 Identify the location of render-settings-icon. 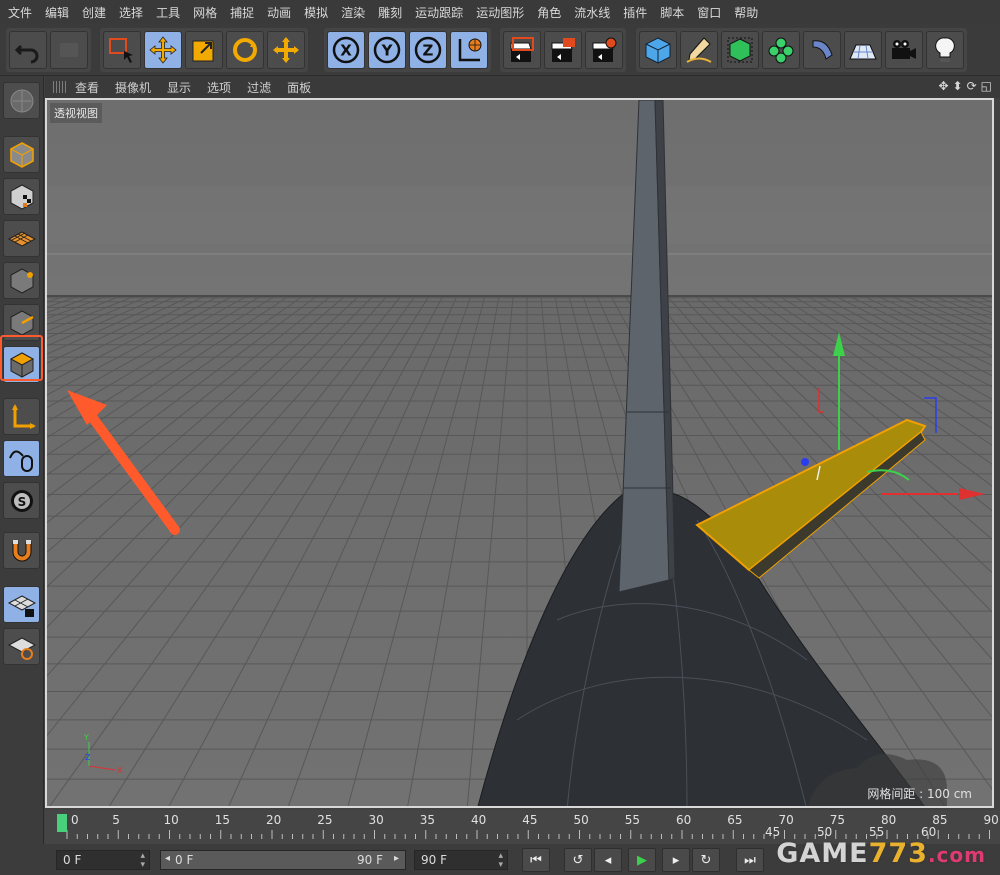
(604, 49).